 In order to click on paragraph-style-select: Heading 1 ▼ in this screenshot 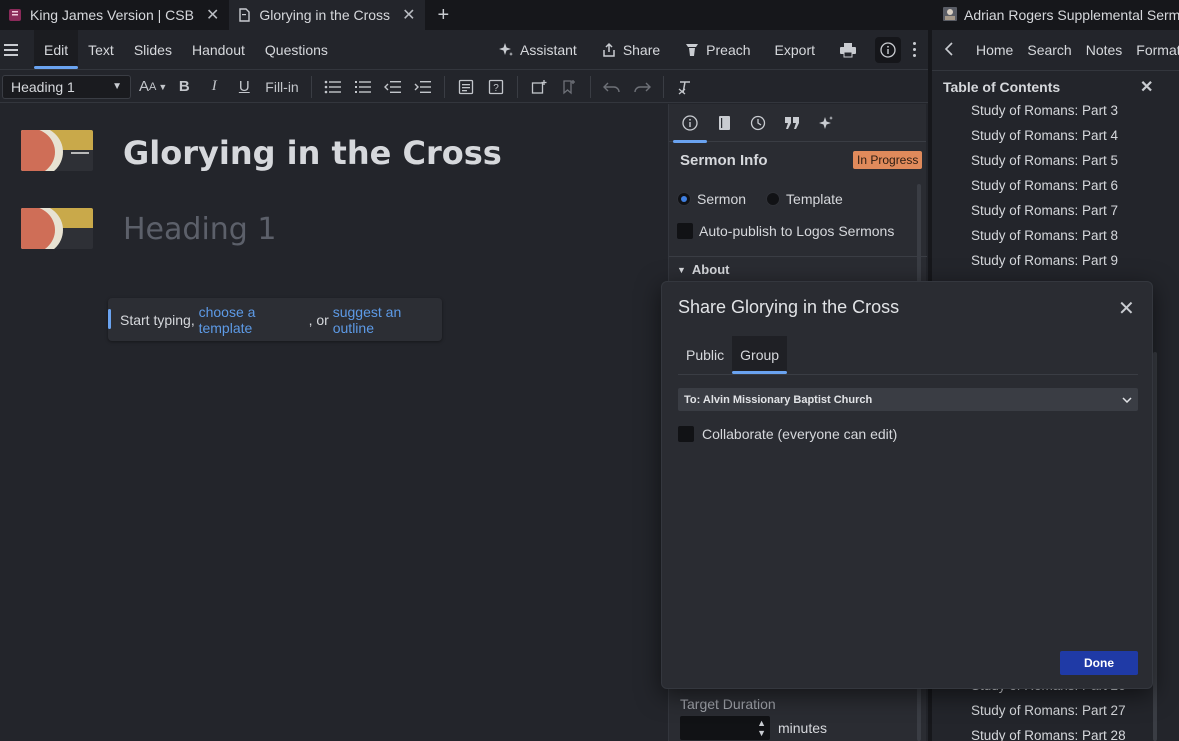, I will do `click(66, 86)`.